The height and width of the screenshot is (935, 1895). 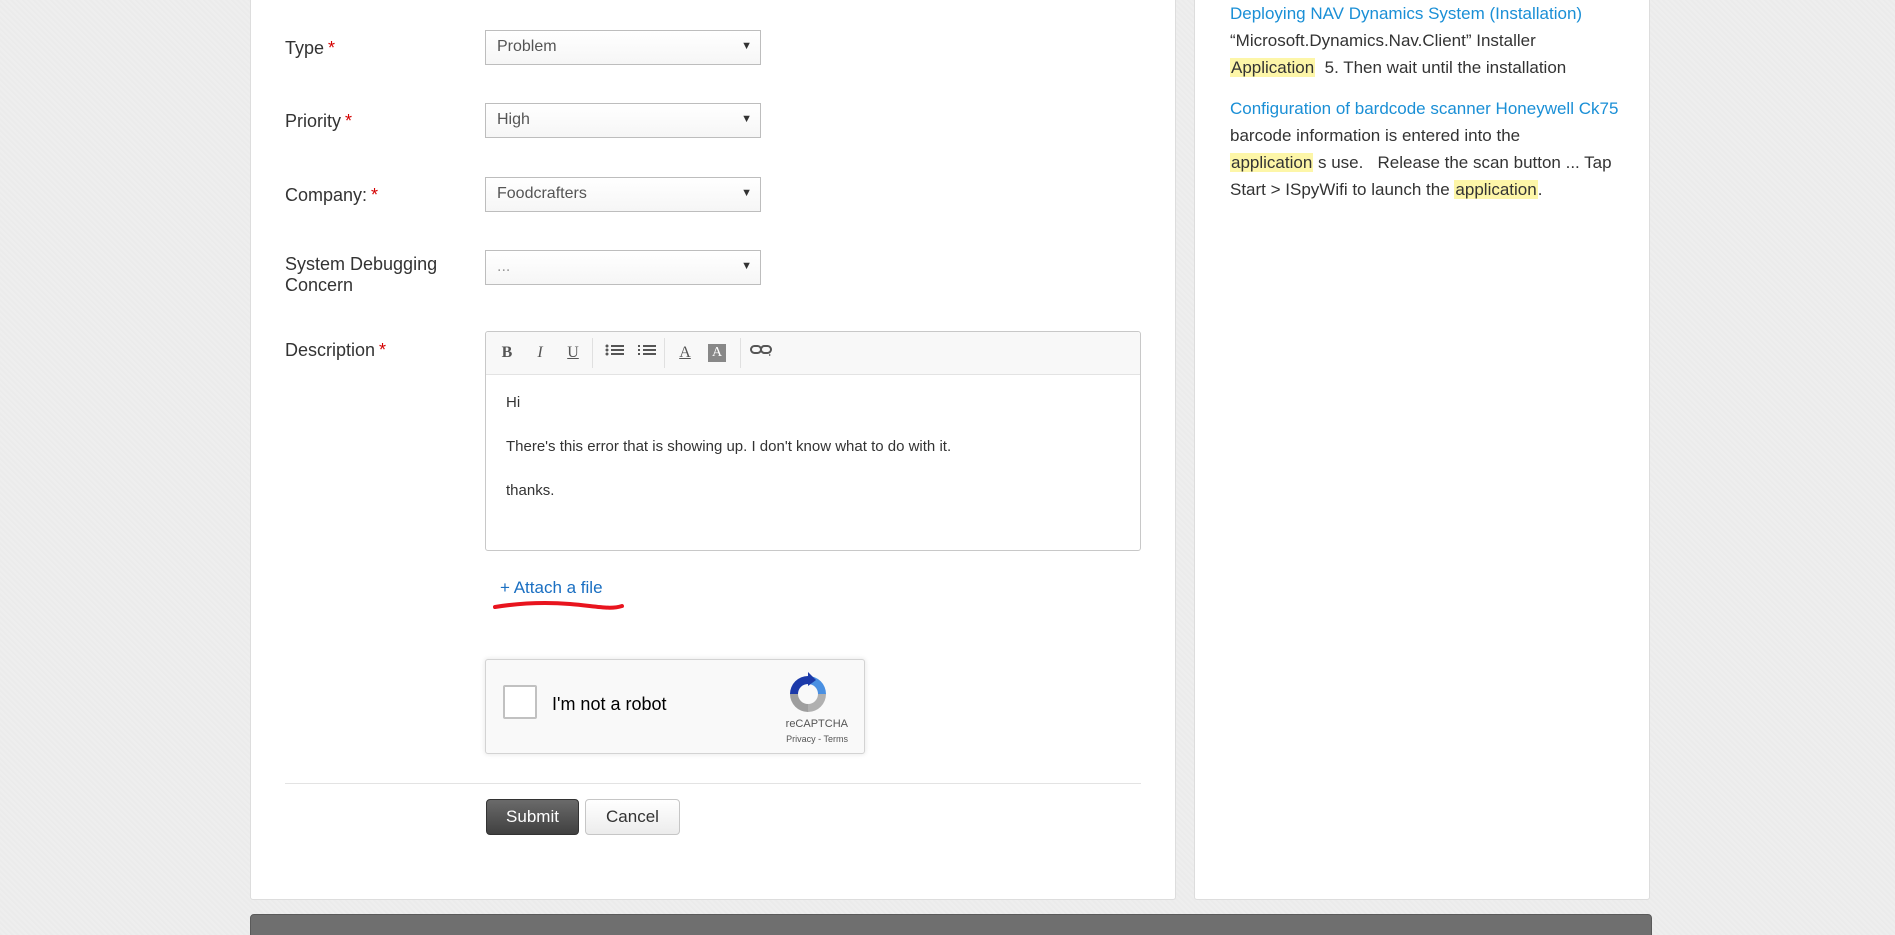 I want to click on form-divider, so click(x=713, y=783).